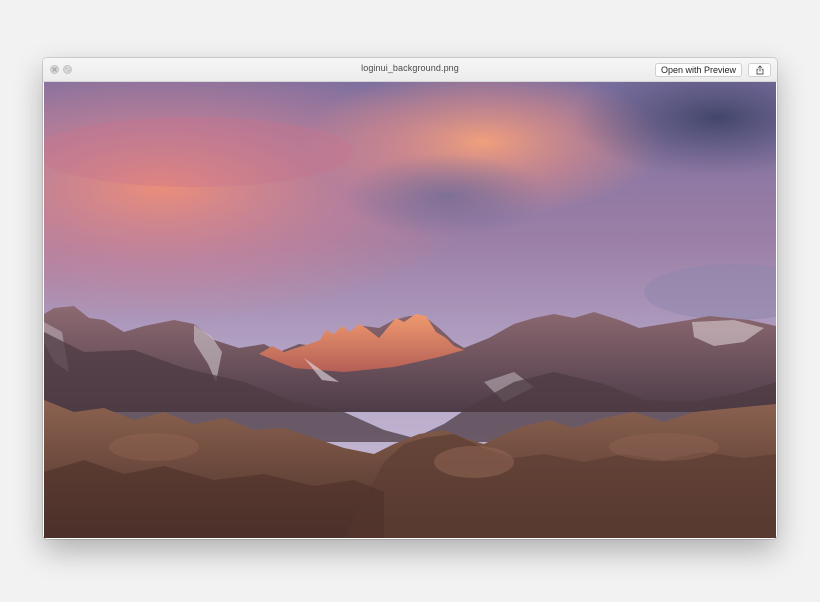 The height and width of the screenshot is (602, 820). I want to click on share-button, so click(759, 70).